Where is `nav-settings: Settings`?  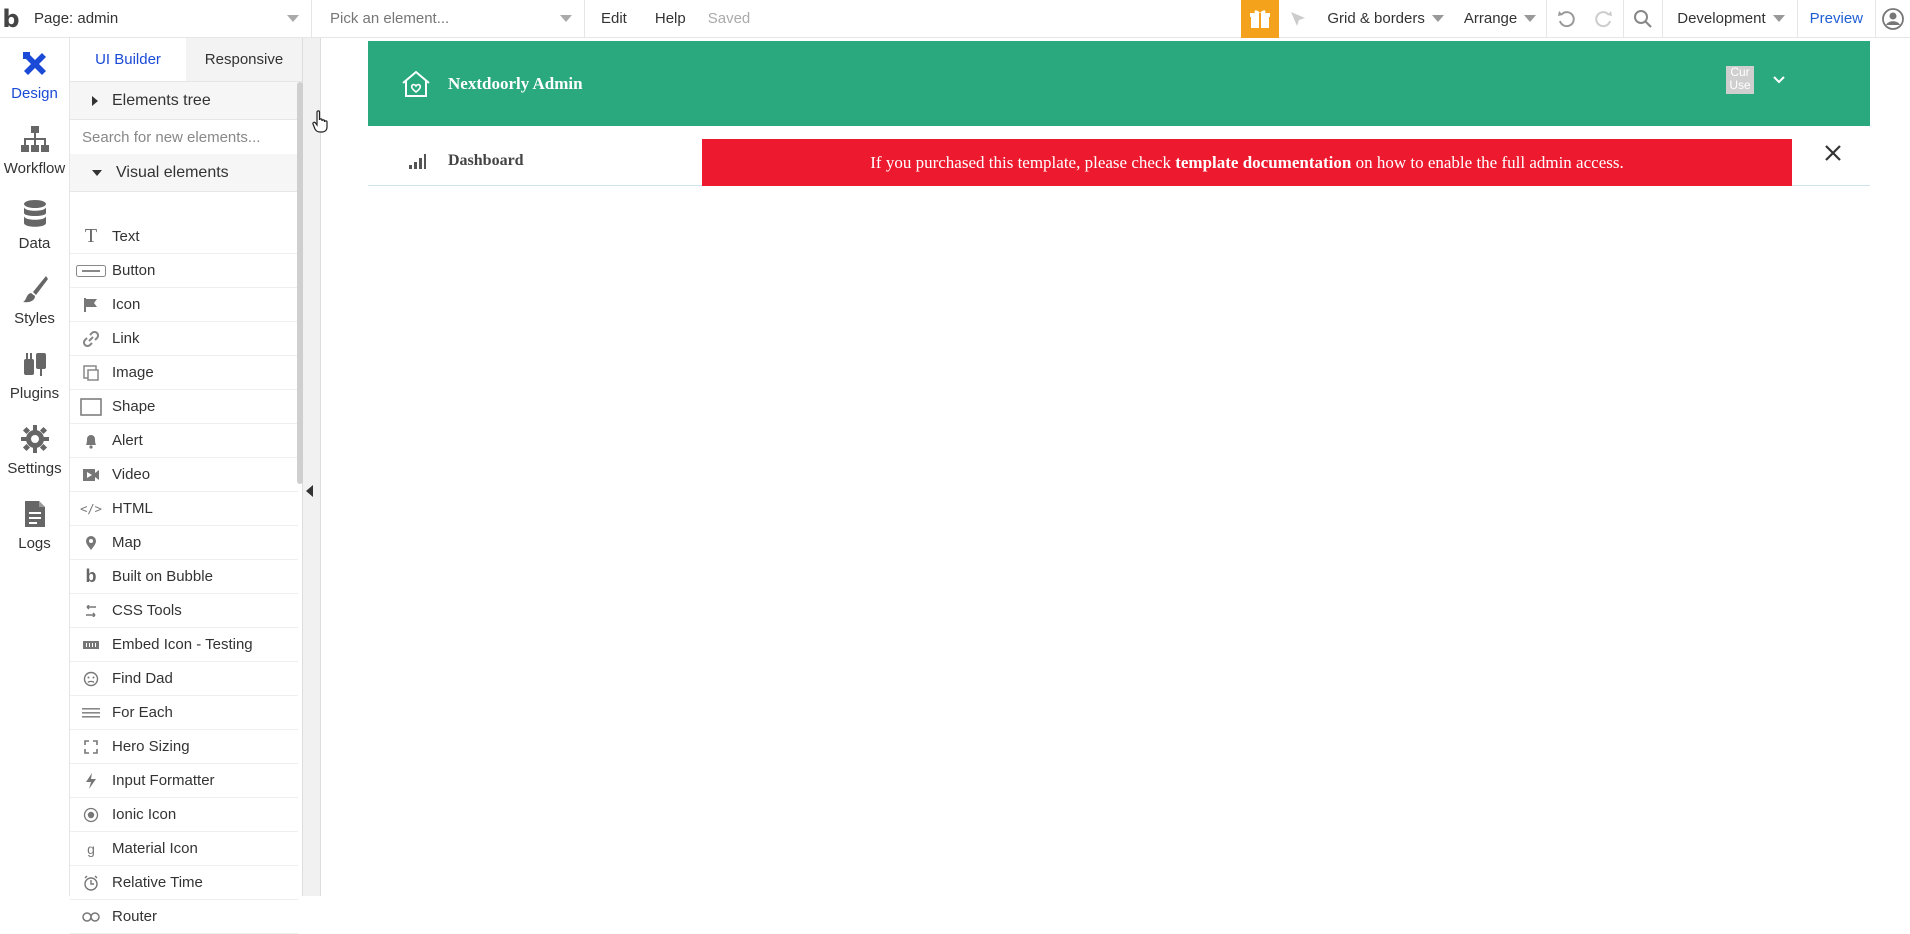 nav-settings: Settings is located at coordinates (34, 450).